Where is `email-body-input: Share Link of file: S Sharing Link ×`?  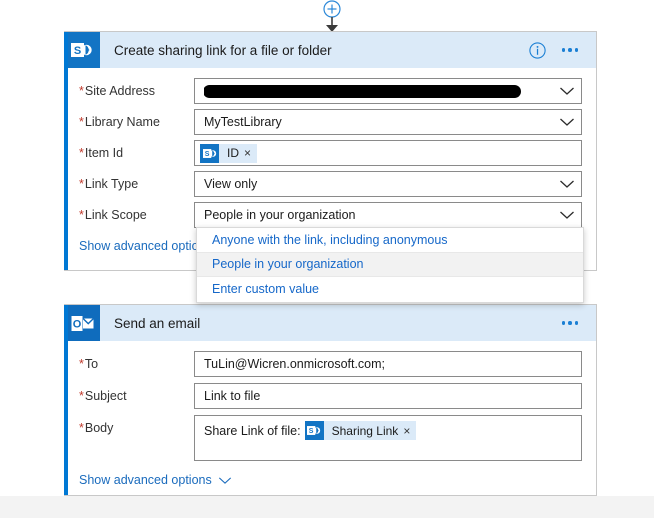
email-body-input: Share Link of file: S Sharing Link × is located at coordinates (388, 438).